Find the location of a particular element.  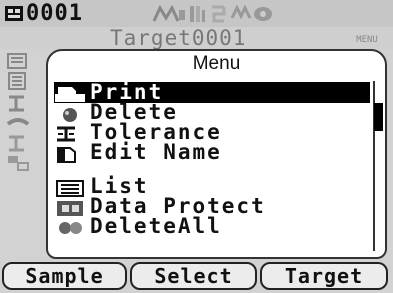

target-softkey: Target is located at coordinates (324, 276).